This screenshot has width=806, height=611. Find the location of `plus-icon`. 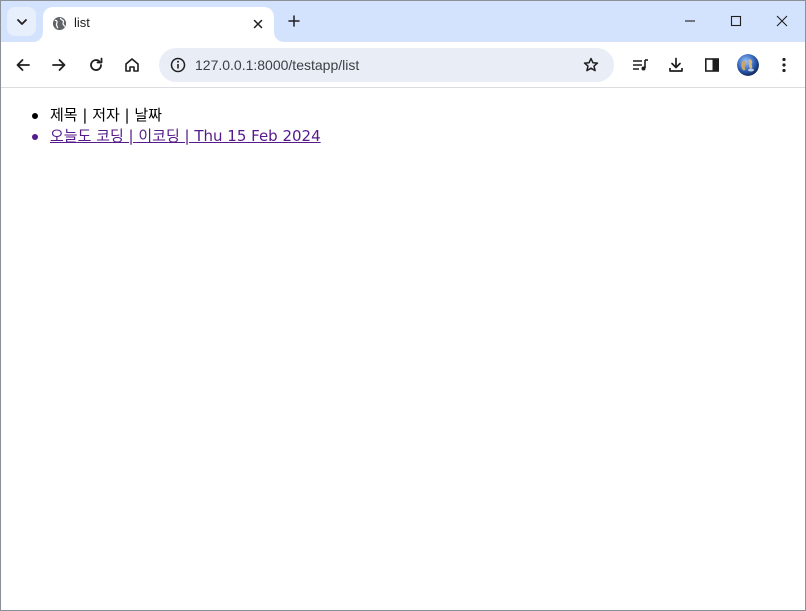

plus-icon is located at coordinates (294, 21).